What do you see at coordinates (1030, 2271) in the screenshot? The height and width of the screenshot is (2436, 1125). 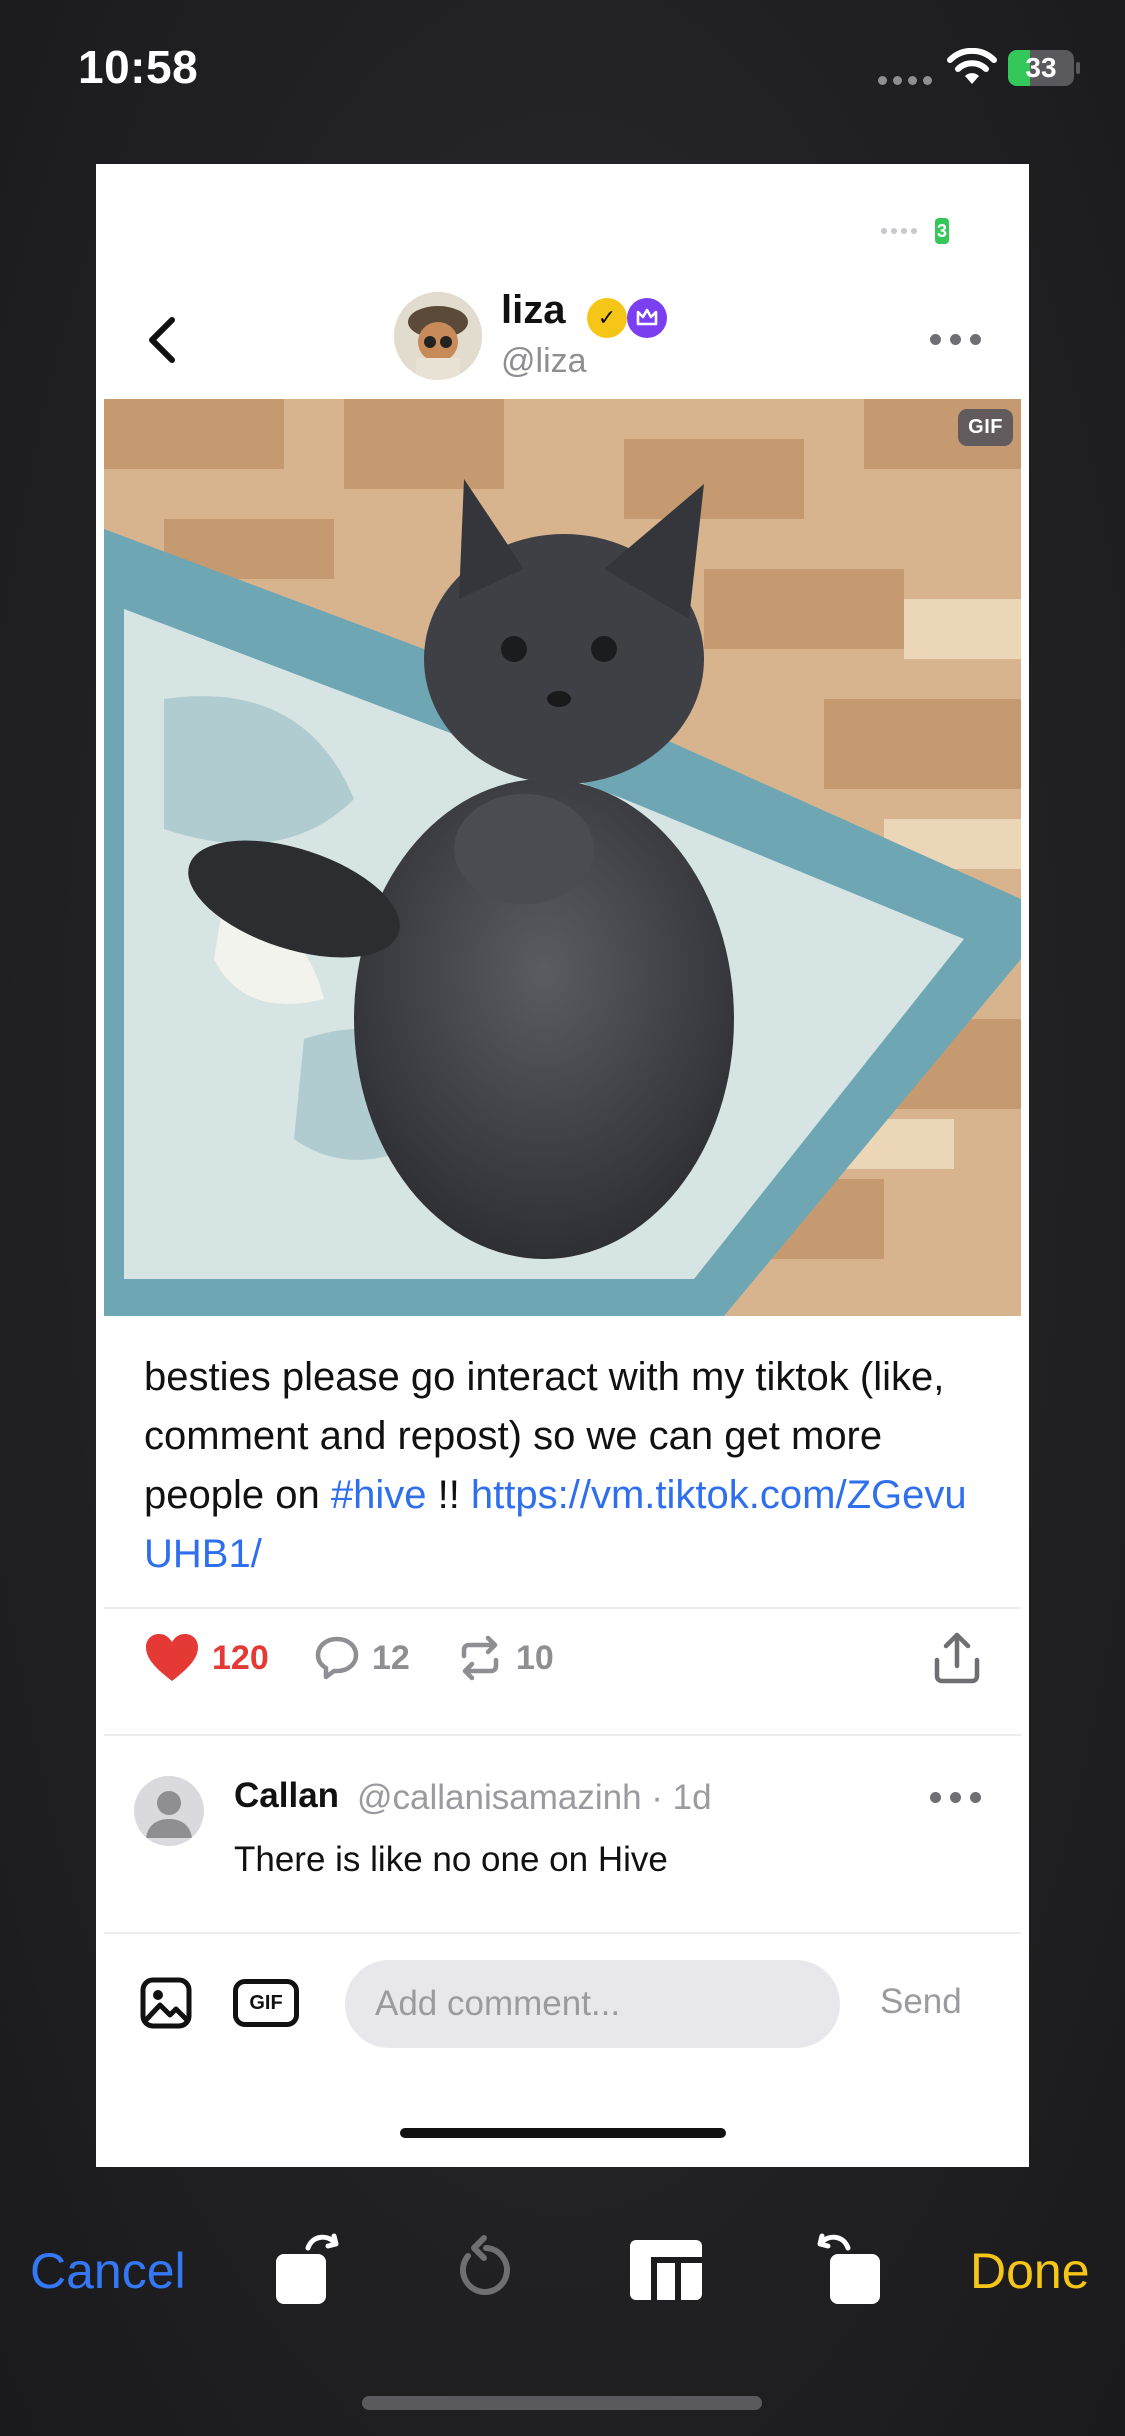 I see `done-button: Done` at bounding box center [1030, 2271].